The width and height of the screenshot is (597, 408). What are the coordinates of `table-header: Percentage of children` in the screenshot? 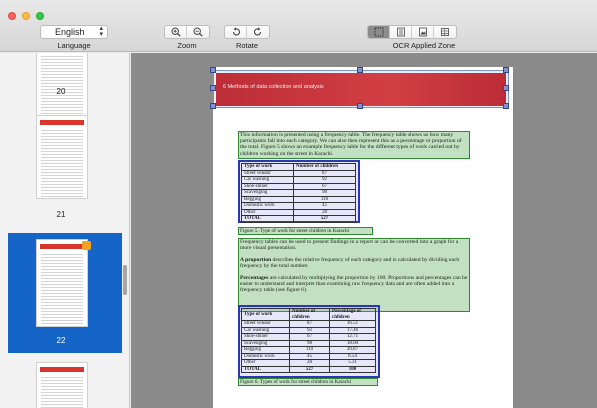 It's located at (352, 314).